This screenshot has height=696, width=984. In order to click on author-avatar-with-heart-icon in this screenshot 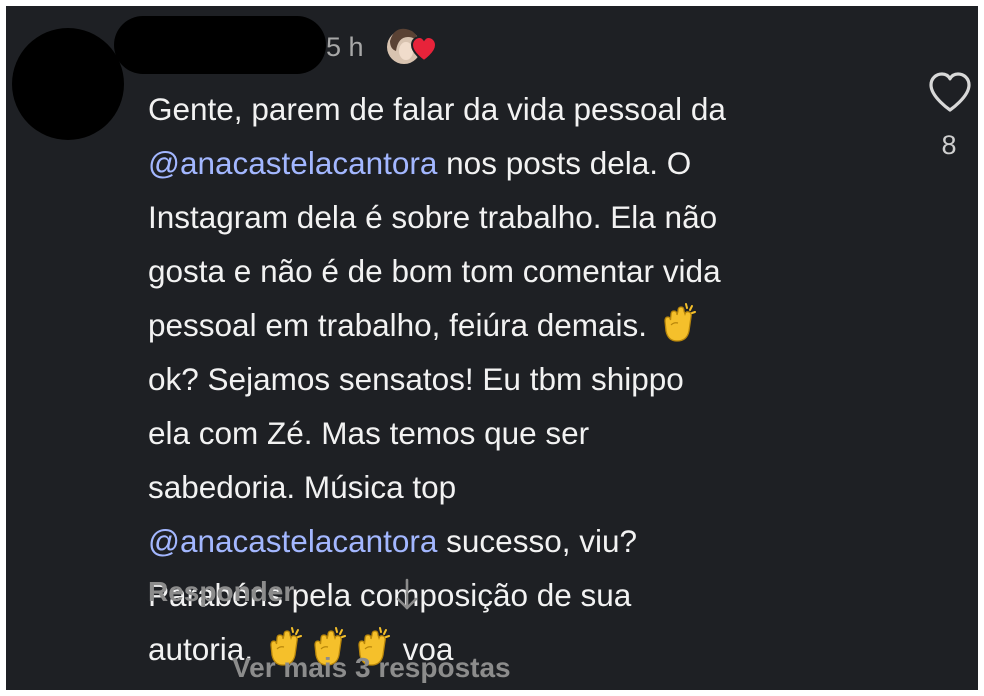, I will do `click(412, 45)`.